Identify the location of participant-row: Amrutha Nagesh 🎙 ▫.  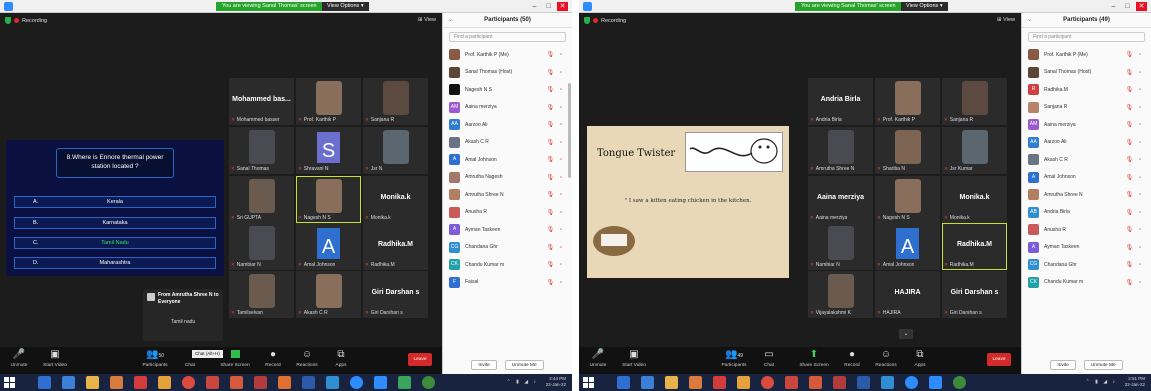
(507, 178).